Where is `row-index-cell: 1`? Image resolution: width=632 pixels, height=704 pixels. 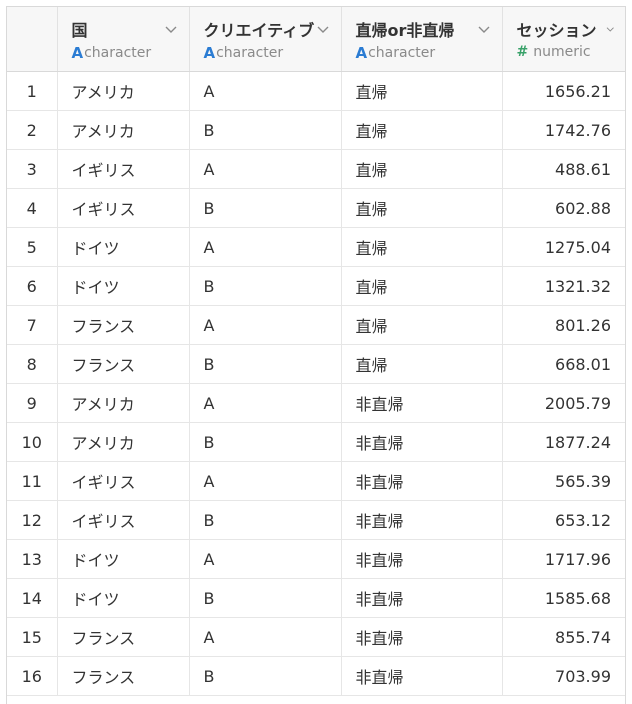
row-index-cell: 1 is located at coordinates (32, 91).